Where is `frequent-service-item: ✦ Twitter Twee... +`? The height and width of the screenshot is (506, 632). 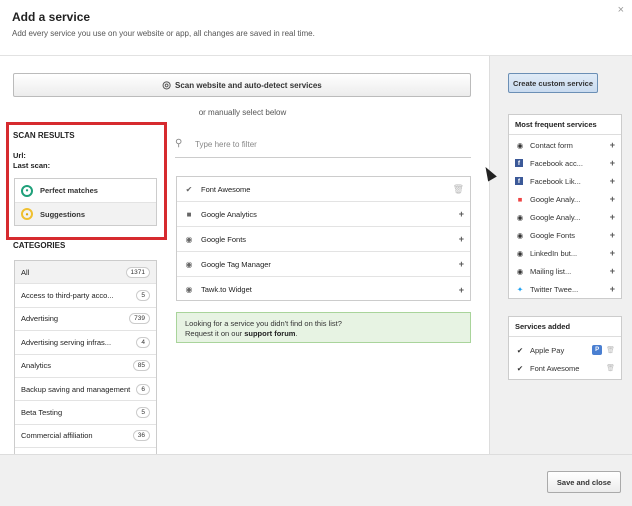 frequent-service-item: ✦ Twitter Twee... + is located at coordinates (565, 289).